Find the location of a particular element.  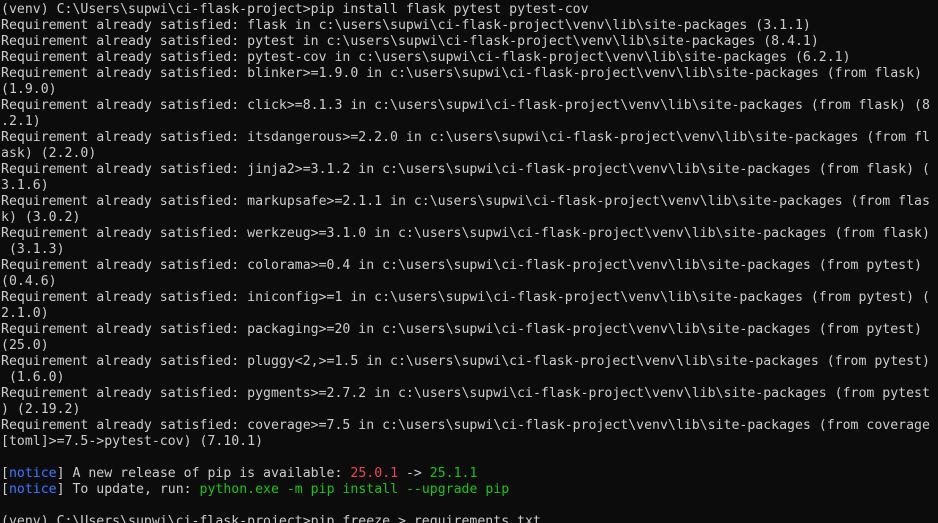

output-line: .2.1) is located at coordinates (21, 121).